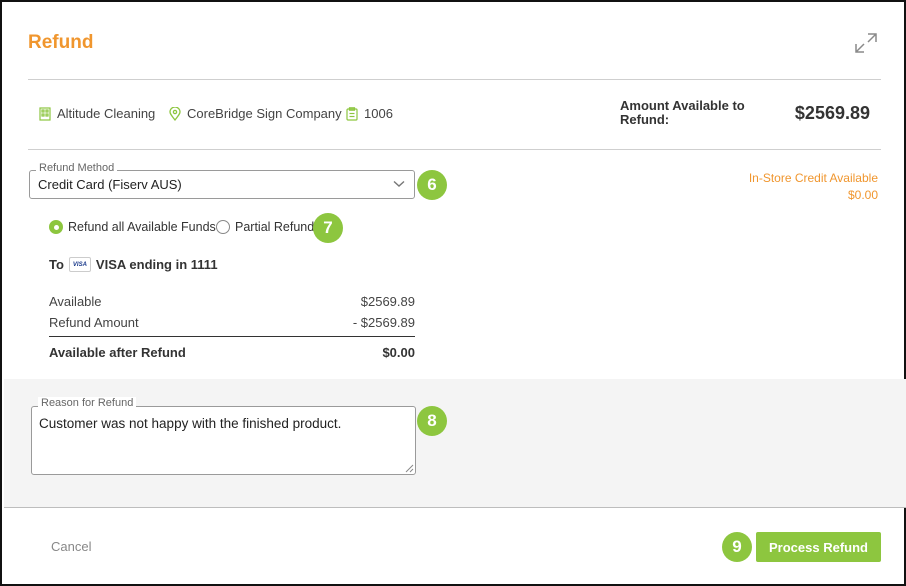 The width and height of the screenshot is (906, 586). What do you see at coordinates (432, 185) in the screenshot?
I see `step-badge-6: 6` at bounding box center [432, 185].